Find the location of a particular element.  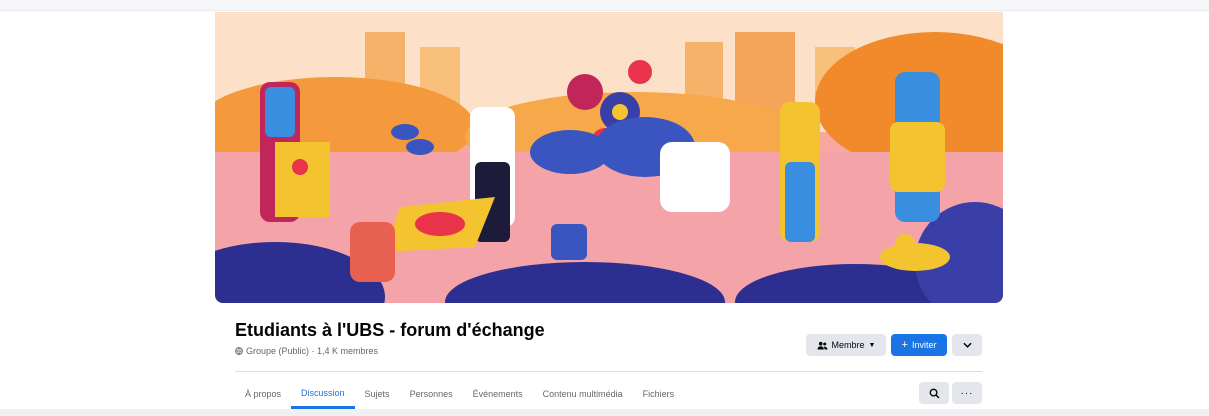

group-meta: Groupe (Public) · 1,4 K membres is located at coordinates (312, 351).